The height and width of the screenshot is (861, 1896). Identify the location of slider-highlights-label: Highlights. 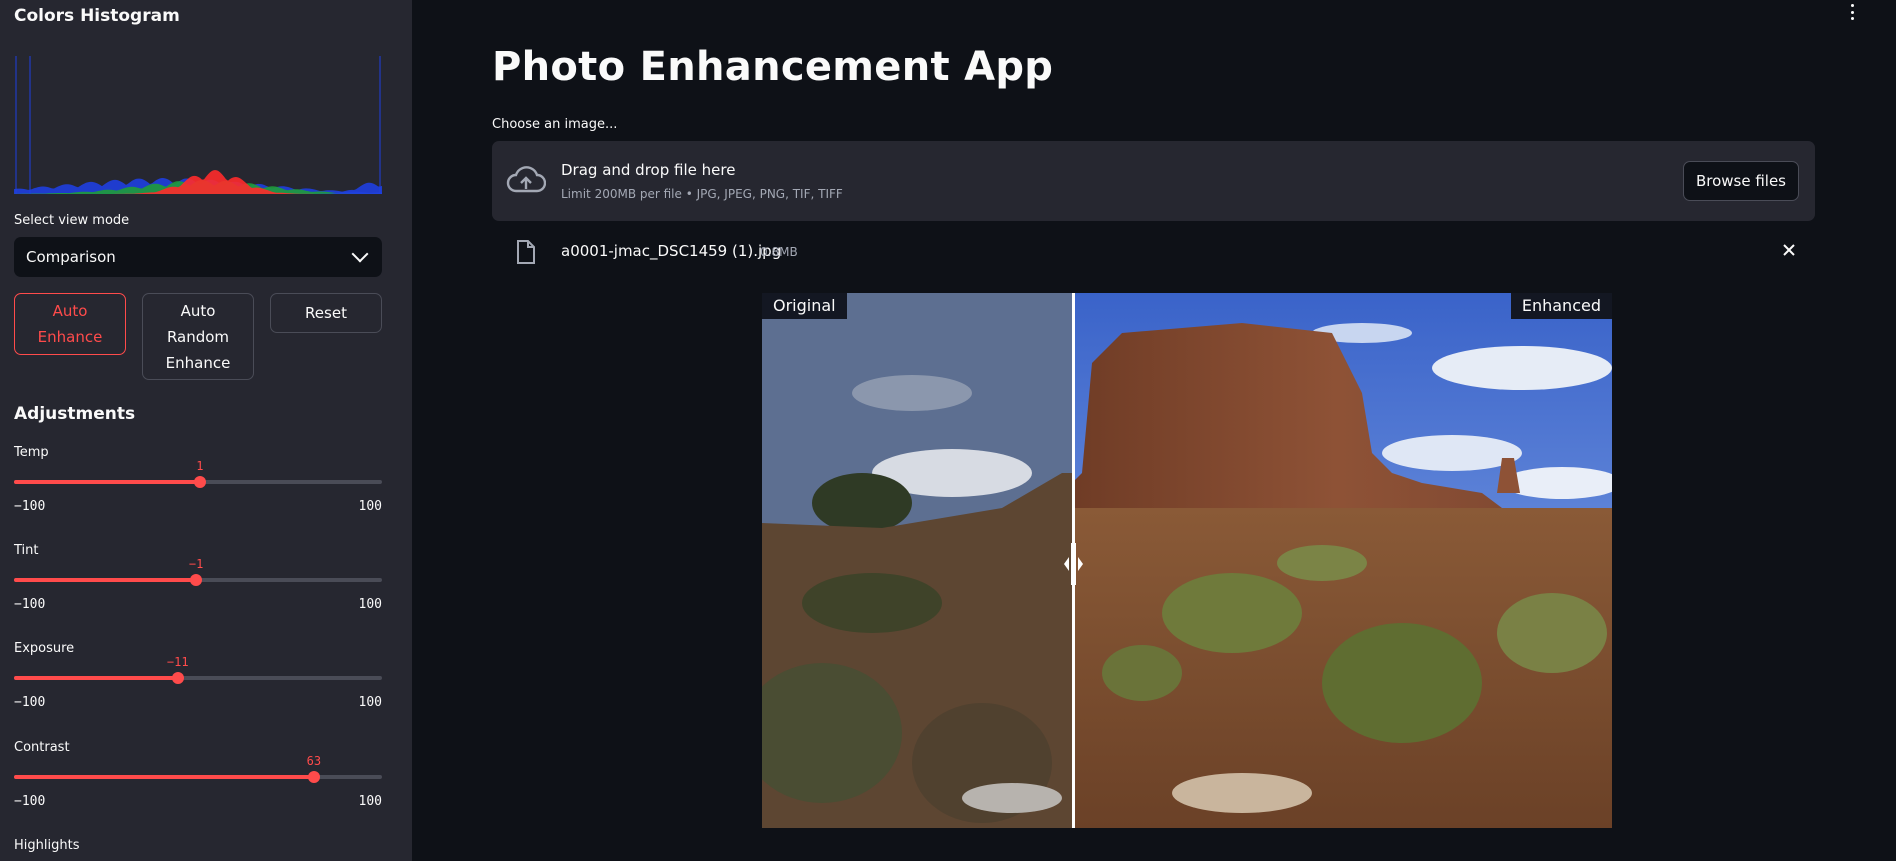
(47, 845).